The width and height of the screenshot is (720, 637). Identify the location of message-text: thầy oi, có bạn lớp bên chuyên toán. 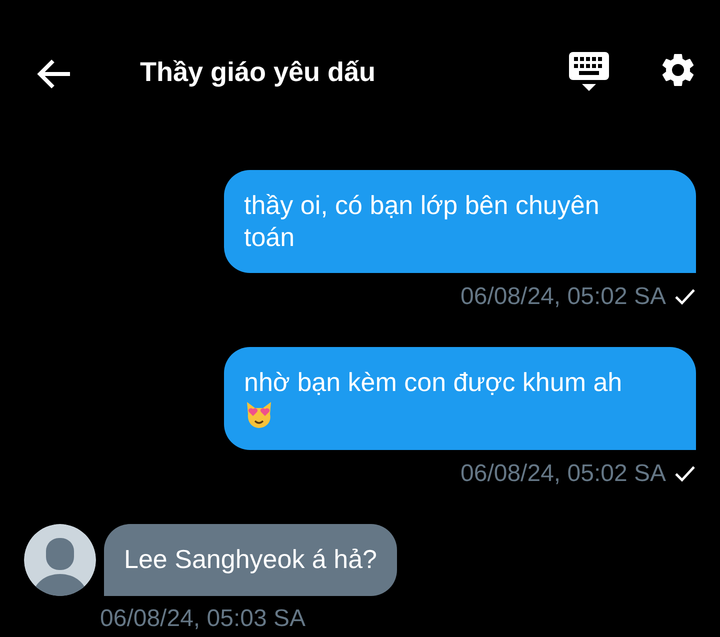
(422, 221).